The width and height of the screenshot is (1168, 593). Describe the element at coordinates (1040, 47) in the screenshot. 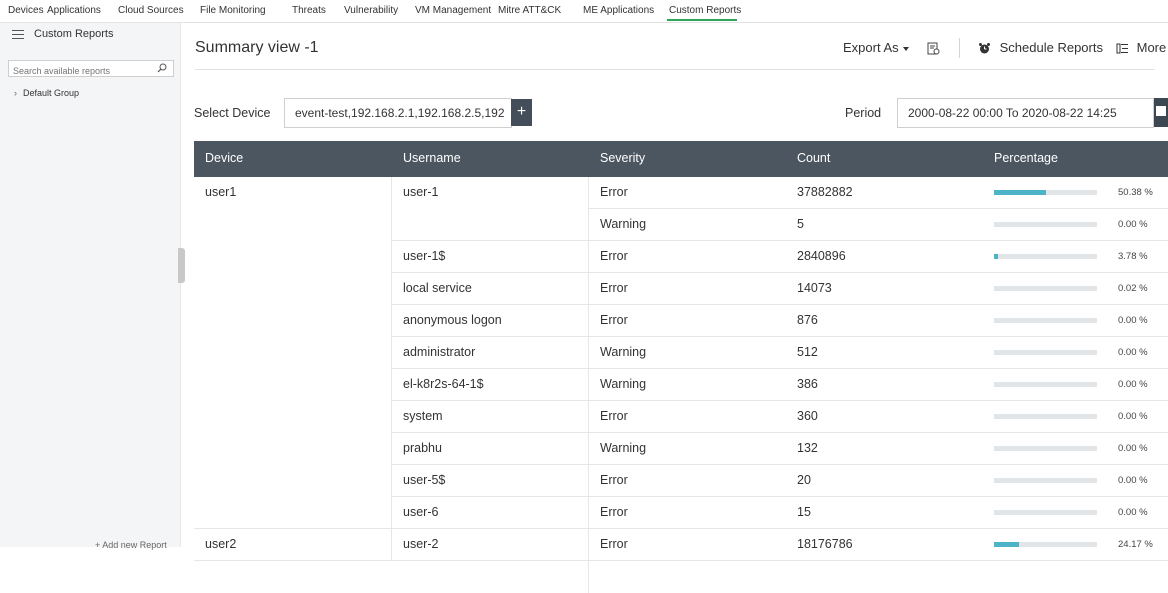

I see `schedule-reports-button: Schedule Reports` at that location.